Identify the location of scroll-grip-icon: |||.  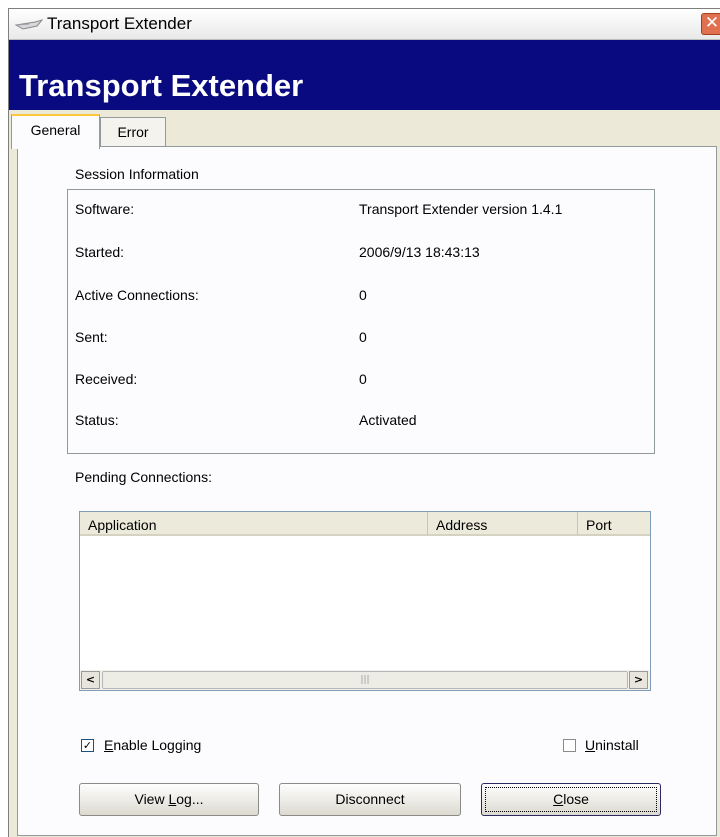
(365, 680).